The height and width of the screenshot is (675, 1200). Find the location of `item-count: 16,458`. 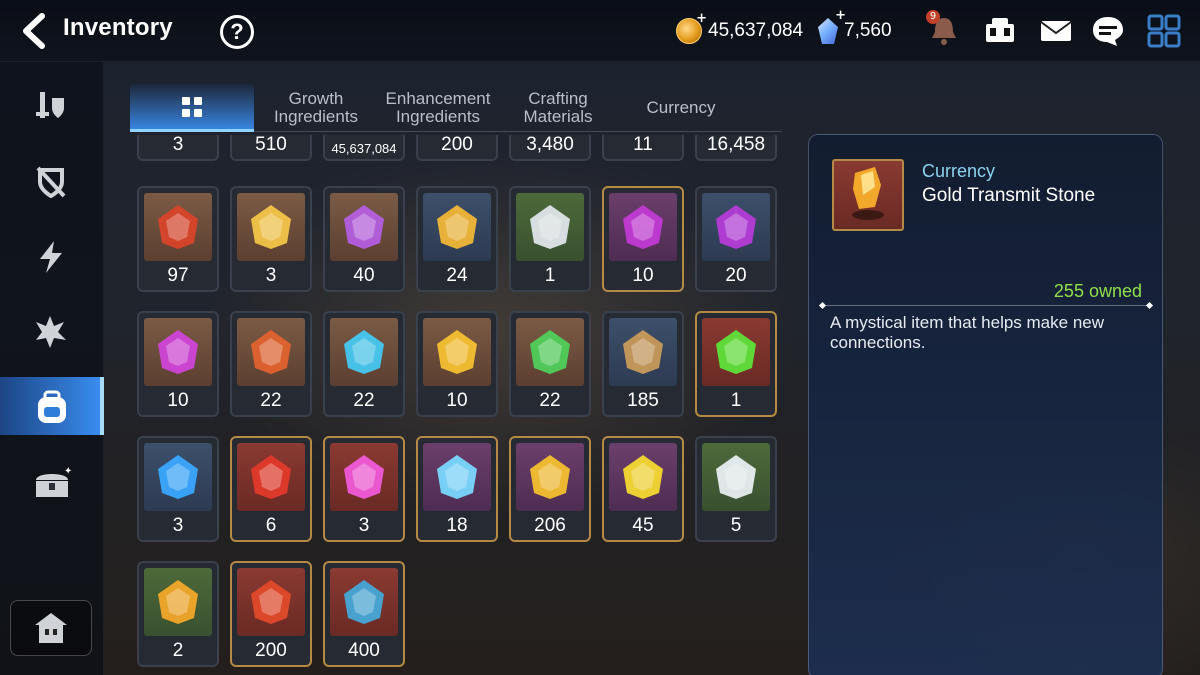

item-count: 16,458 is located at coordinates (736, 145).